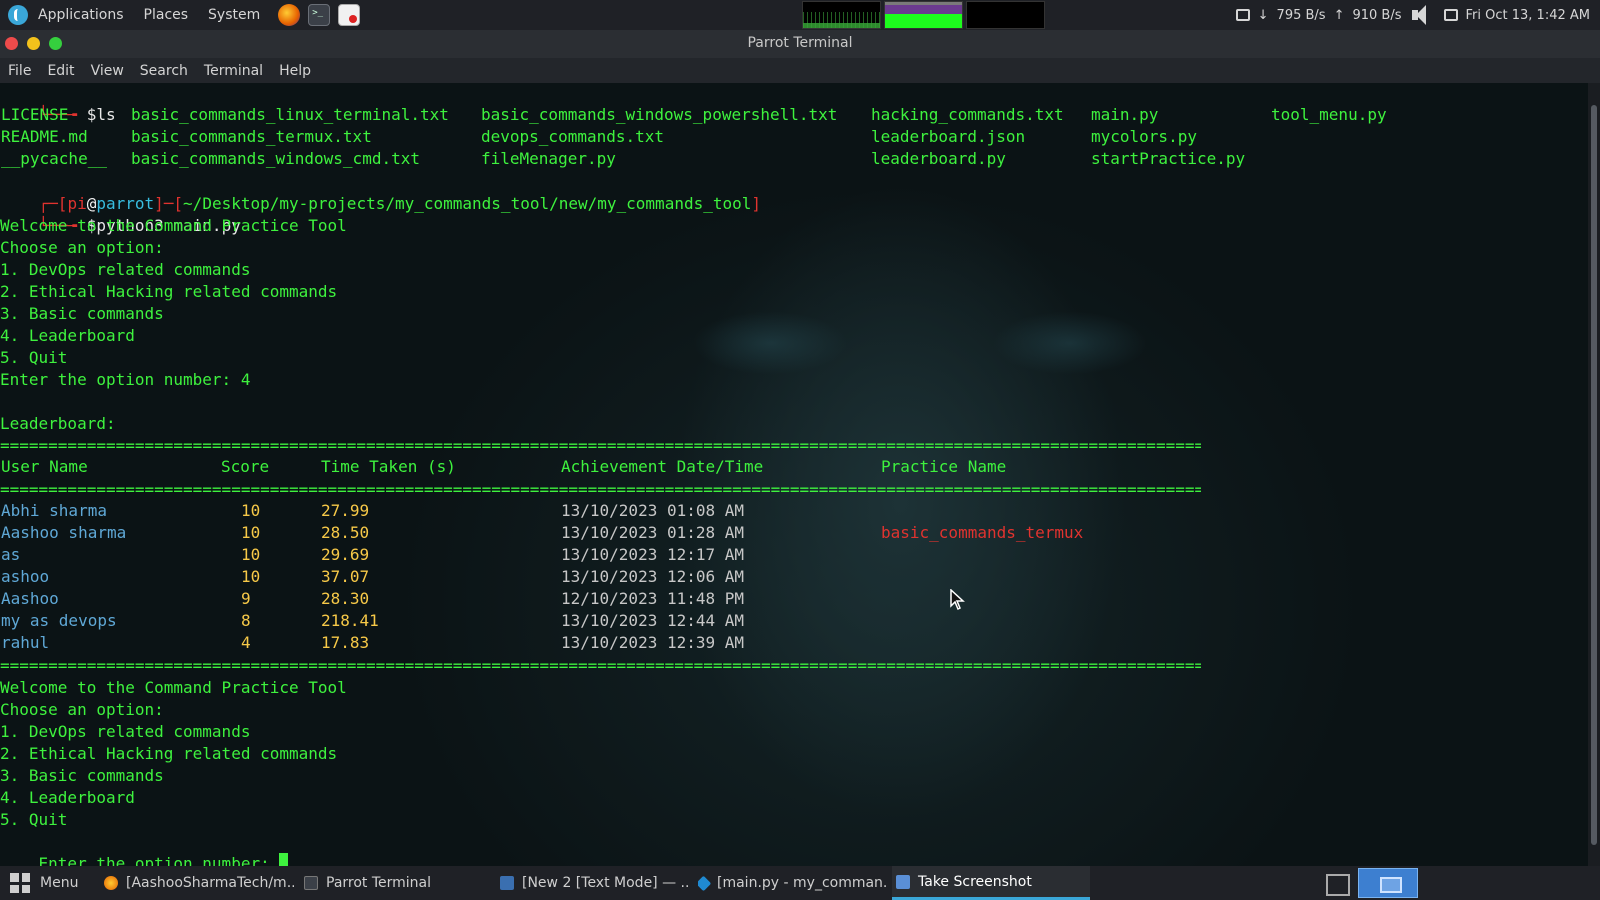 The height and width of the screenshot is (900, 1600). What do you see at coordinates (1338, 883) in the screenshot?
I see `workspace-1-button` at bounding box center [1338, 883].